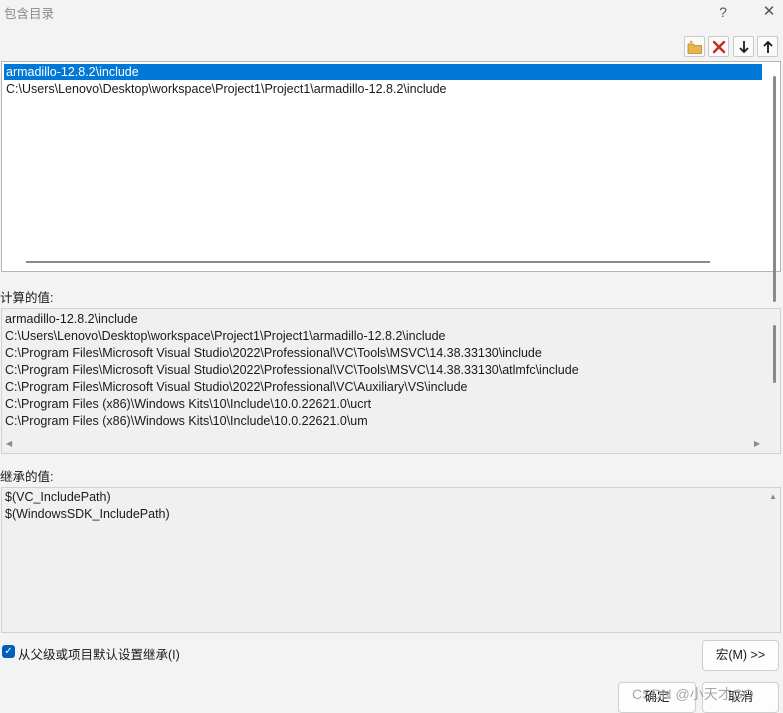  Describe the element at coordinates (740, 655) in the screenshot. I see `macros-button: 宏(M) >>` at that location.